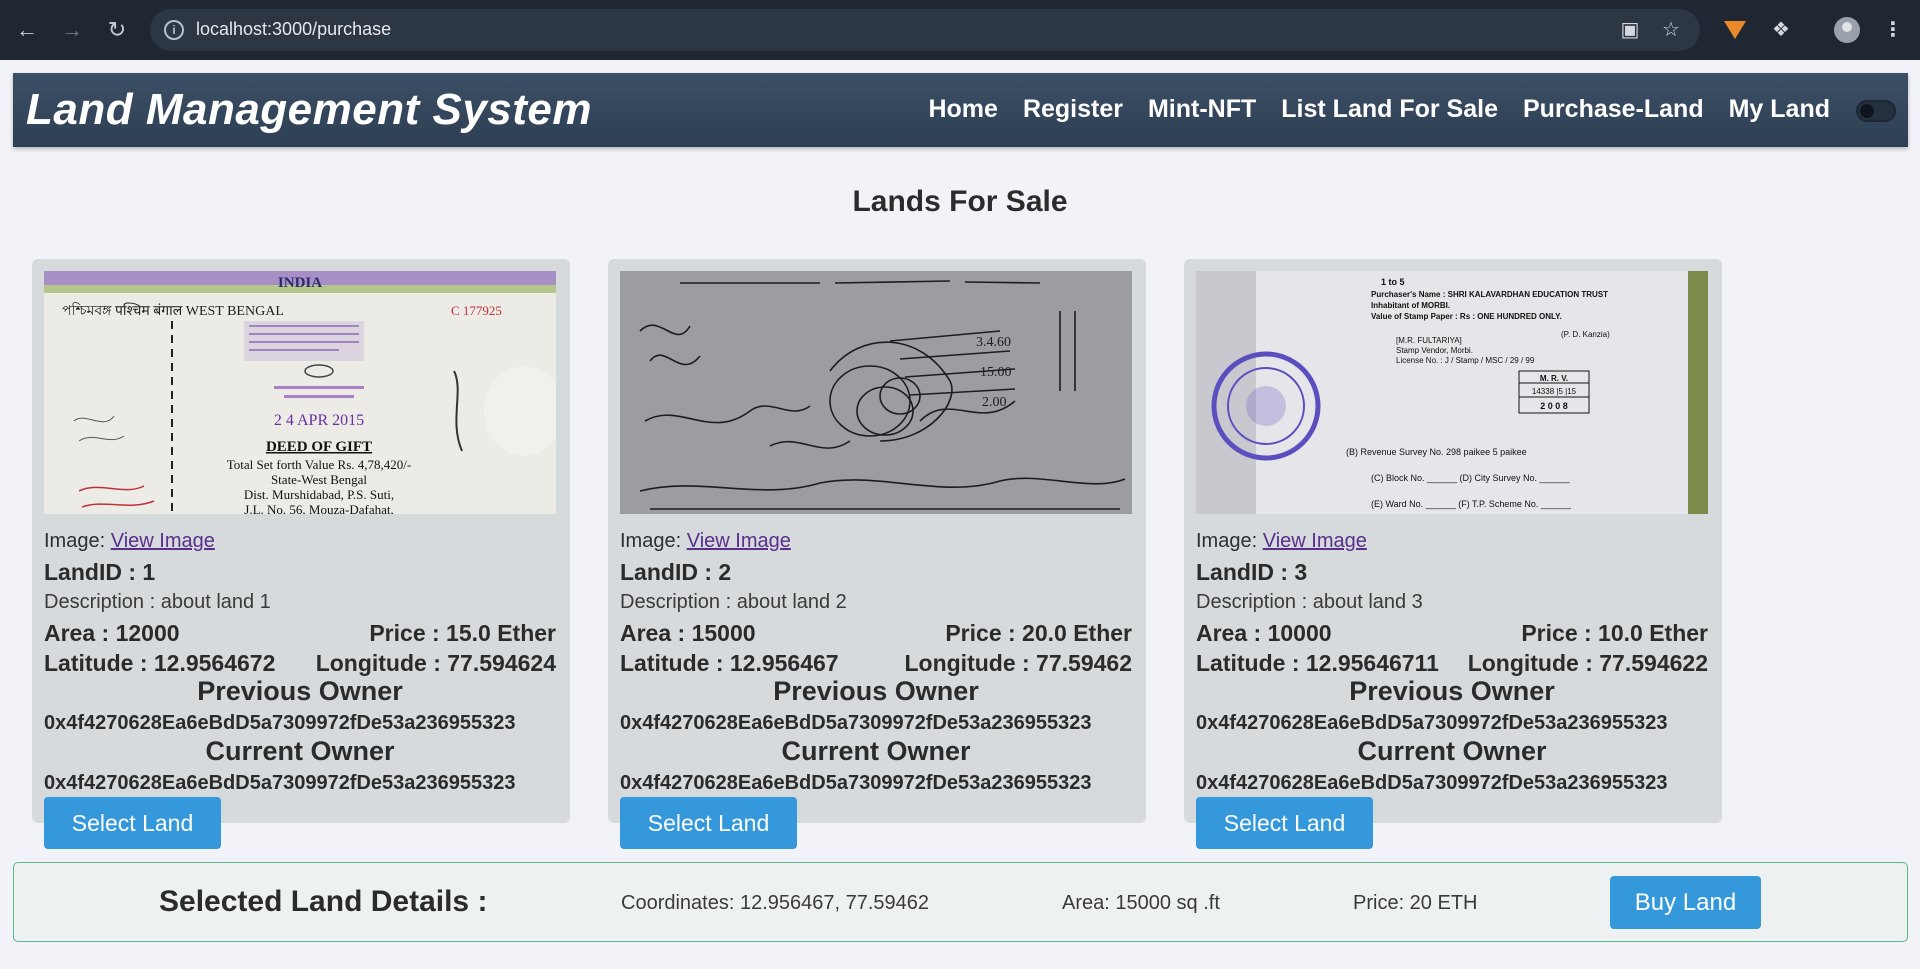 Image resolution: width=1920 pixels, height=969 pixels. I want to click on land-area: Area : 10000, so click(1264, 633).